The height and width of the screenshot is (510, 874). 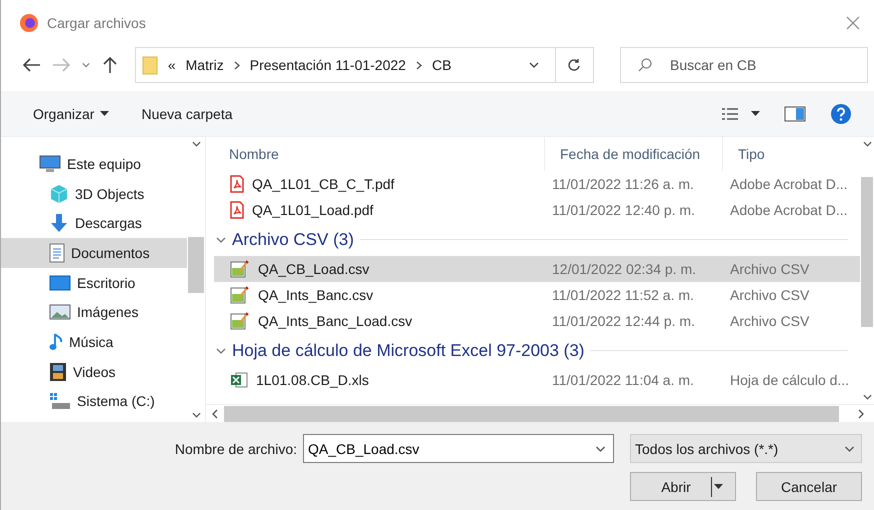 What do you see at coordinates (645, 65) in the screenshot?
I see `search-icon` at bounding box center [645, 65].